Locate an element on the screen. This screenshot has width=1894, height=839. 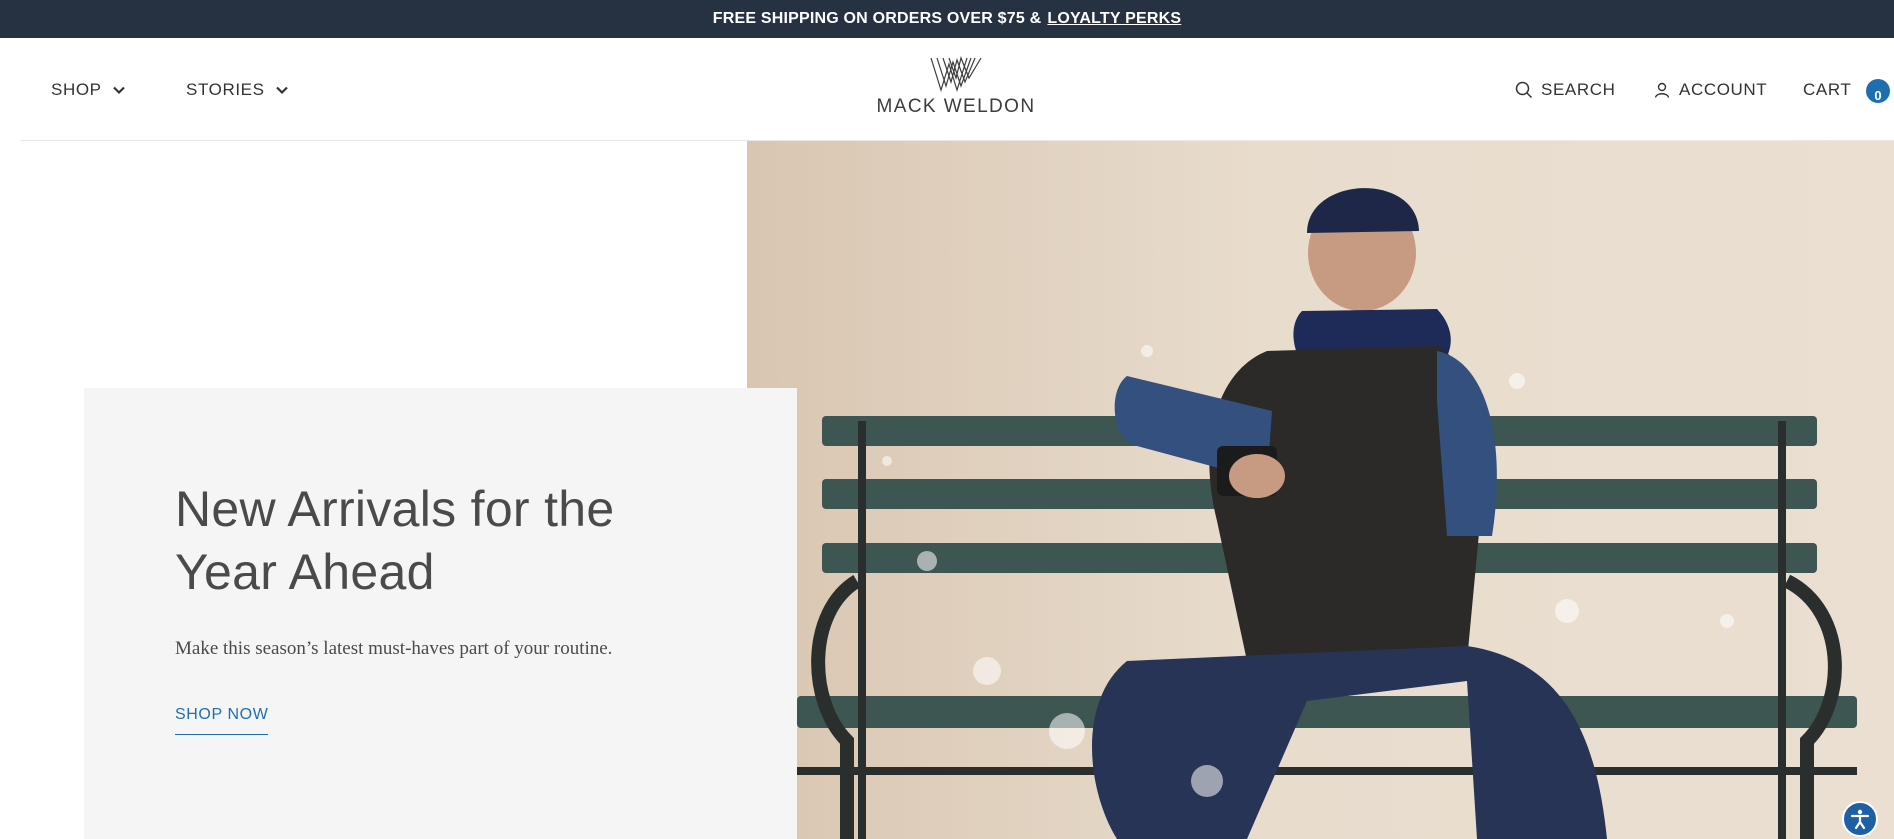
nav-stories: STORIES is located at coordinates (237, 90).